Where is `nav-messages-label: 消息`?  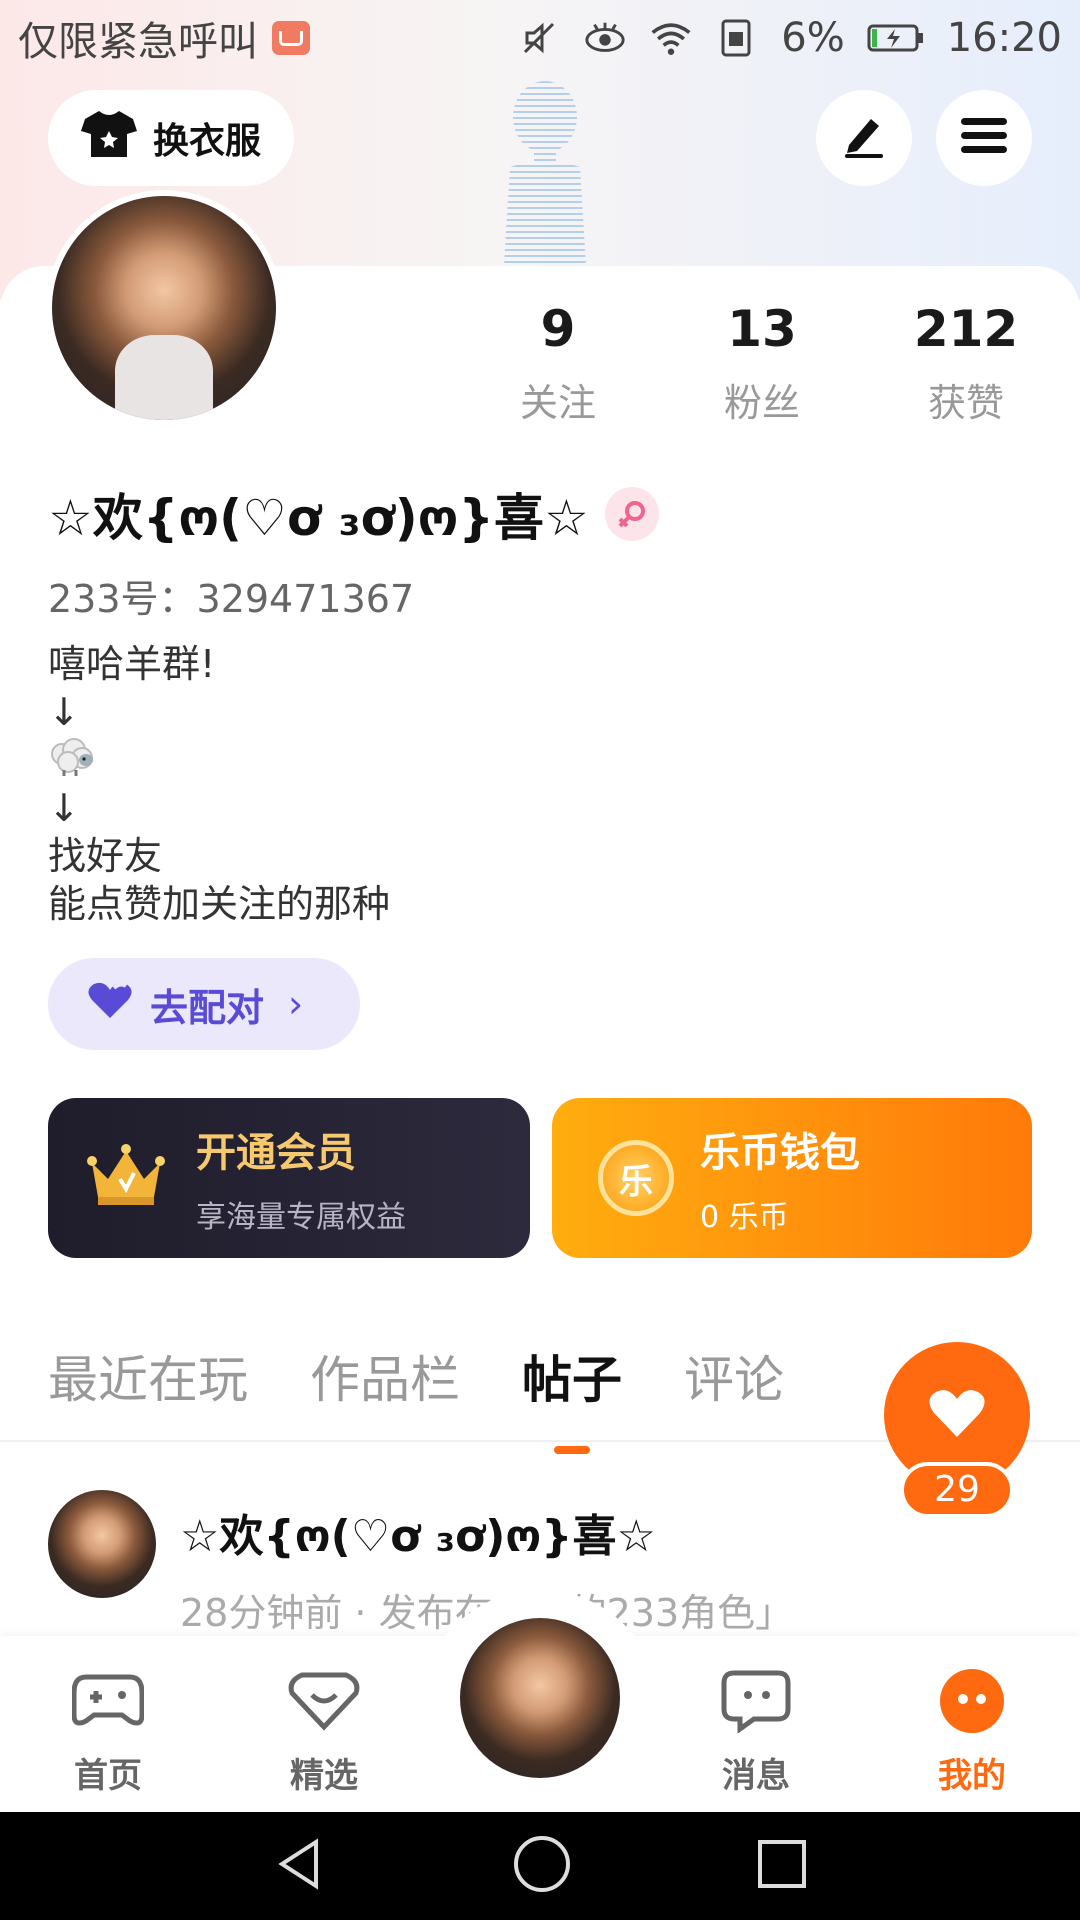
nav-messages-label: 消息 is located at coordinates (756, 1776).